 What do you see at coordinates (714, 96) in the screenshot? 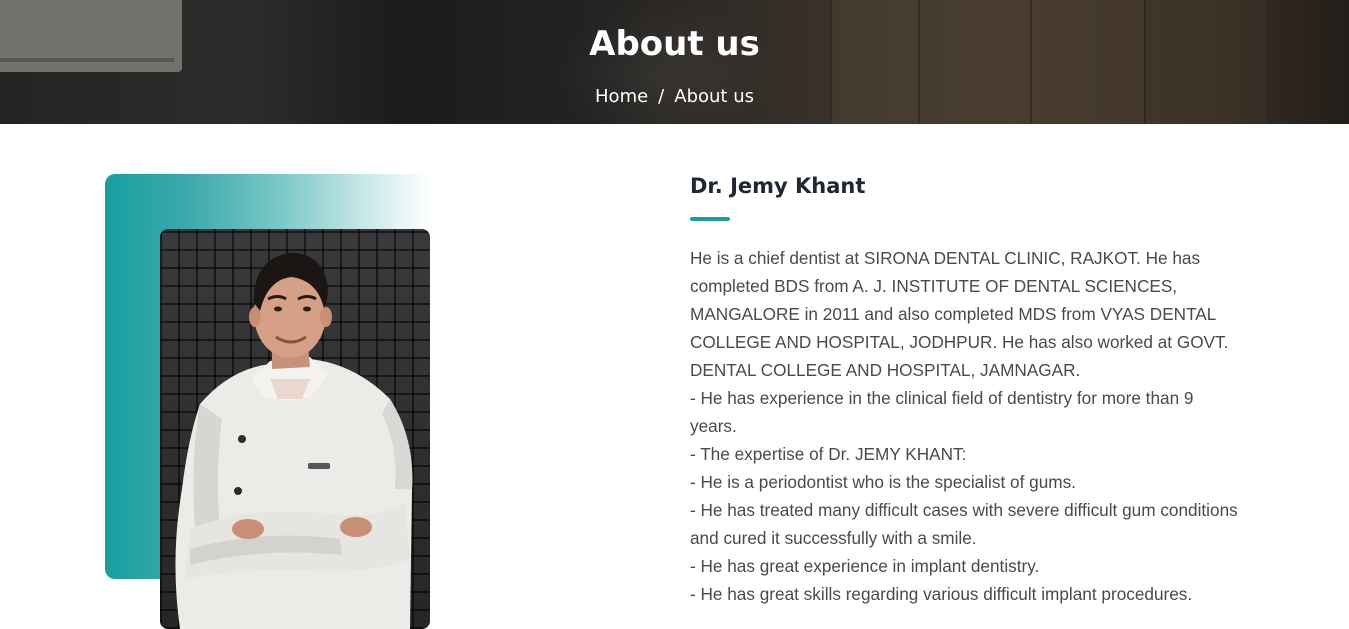
I see `breadcrumb-current: About us` at bounding box center [714, 96].